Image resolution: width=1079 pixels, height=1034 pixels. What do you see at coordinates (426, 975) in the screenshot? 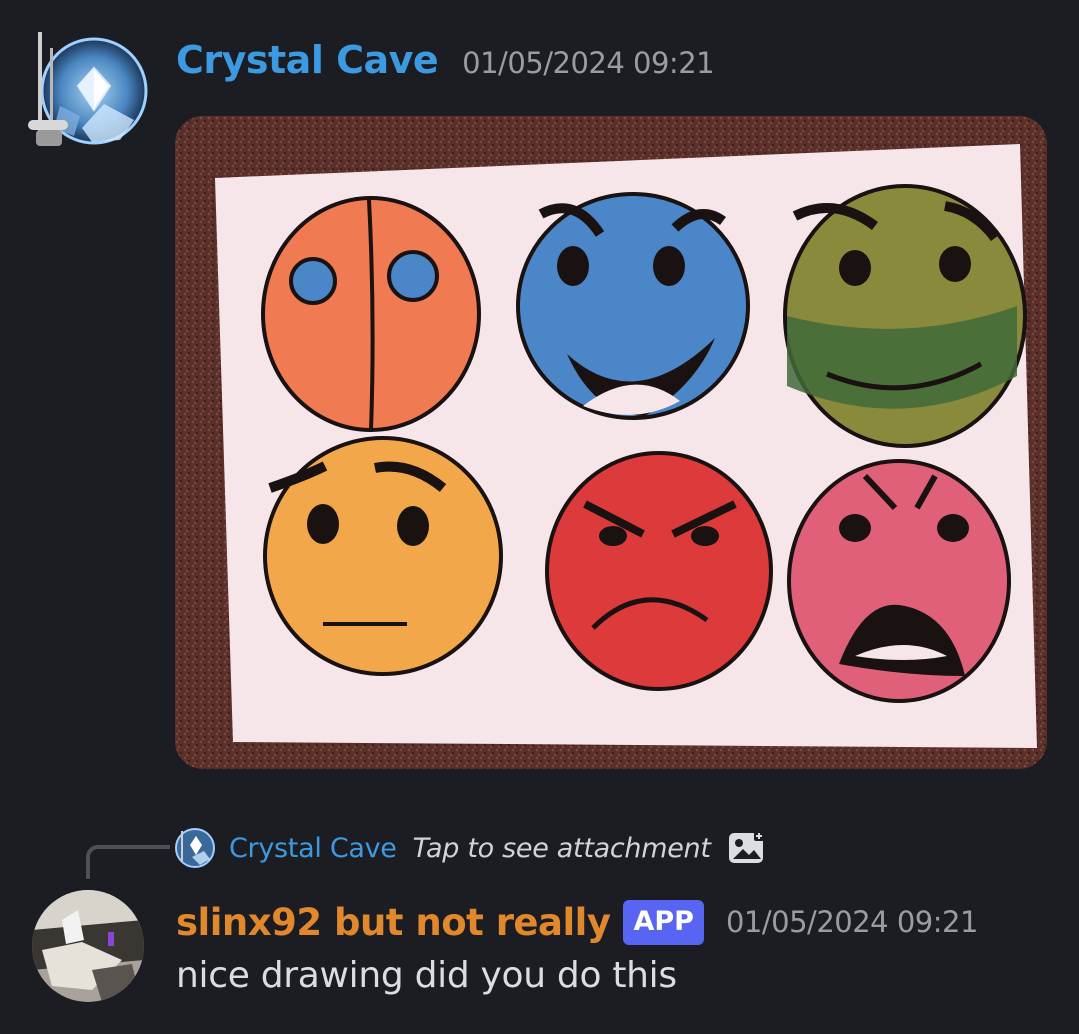
I see `message-text: nice drawing did you do this` at bounding box center [426, 975].